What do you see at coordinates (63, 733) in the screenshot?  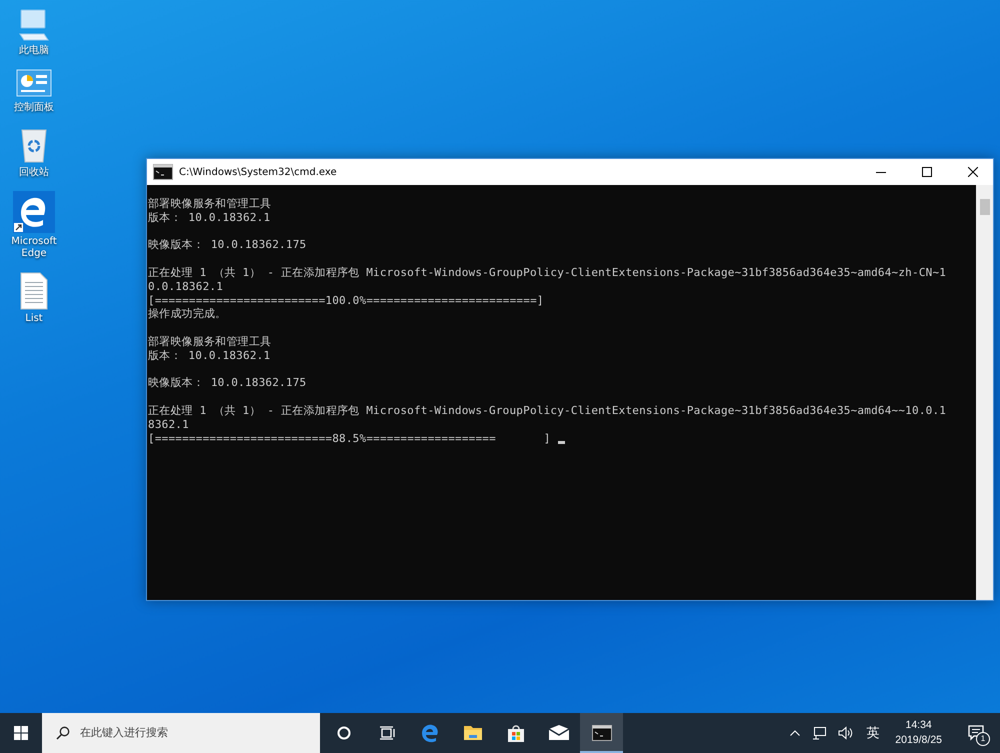 I see `search-icon` at bounding box center [63, 733].